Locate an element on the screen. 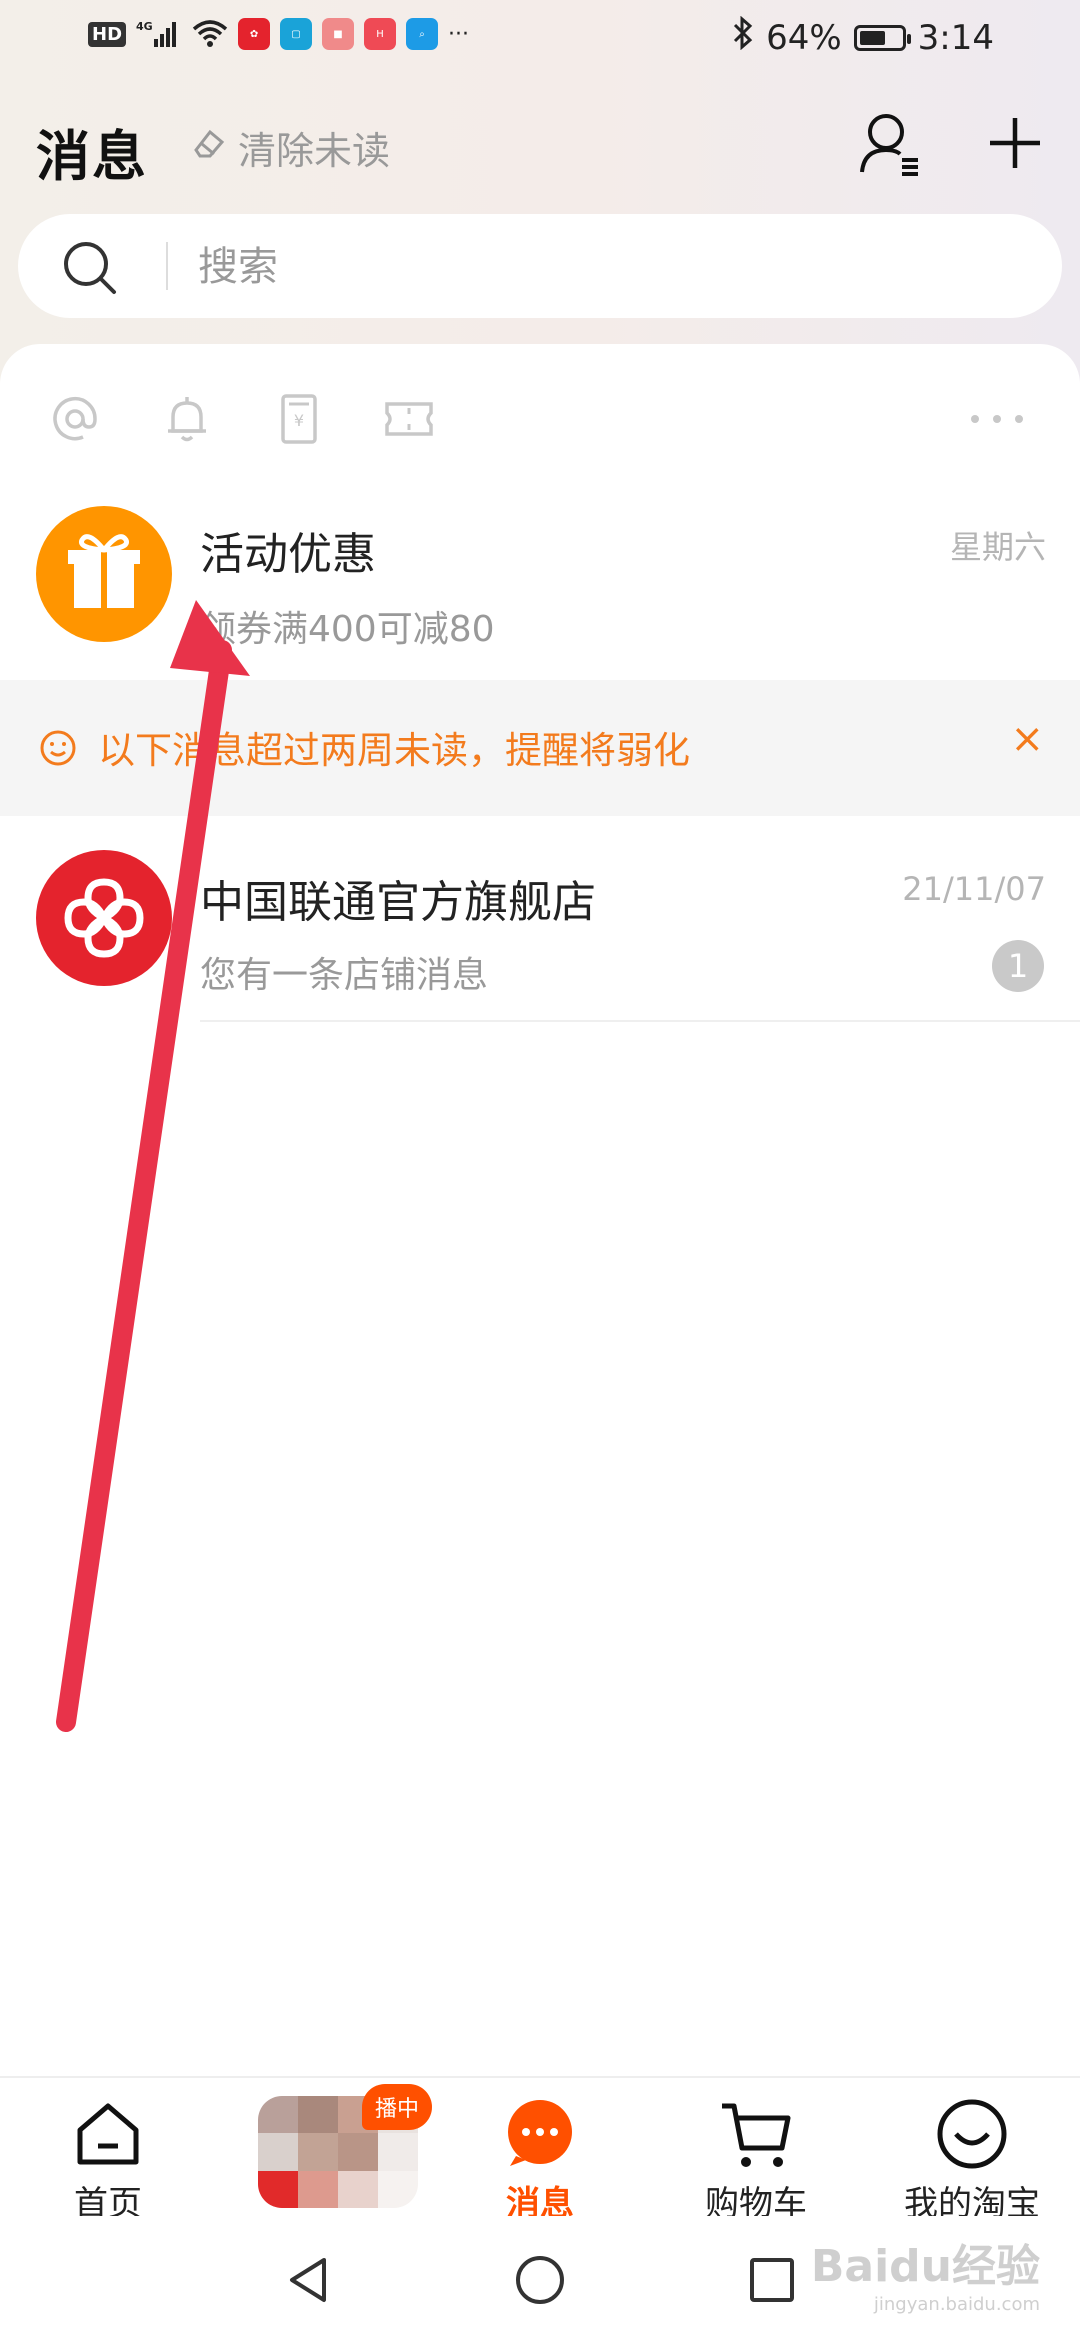  baidu-watermark: Baidu经验 jingyan.baidu.com is located at coordinates (925, 2272).